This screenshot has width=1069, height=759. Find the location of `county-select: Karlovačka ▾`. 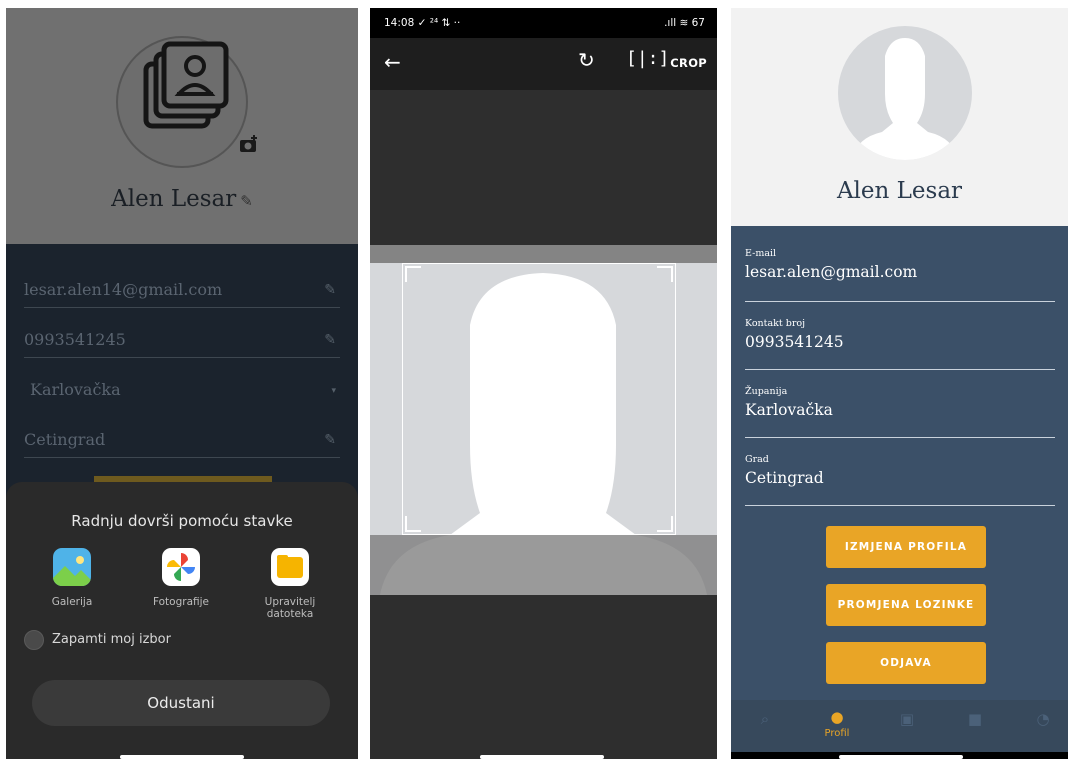

county-select: Karlovačka ▾ is located at coordinates (182, 391).